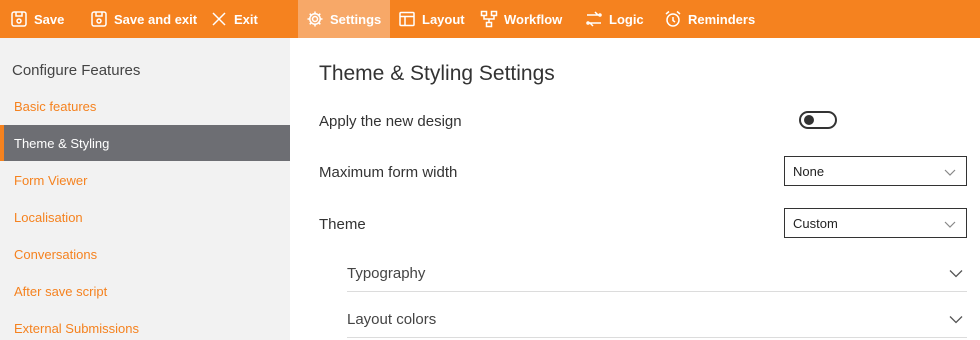 The image size is (980, 340). Describe the element at coordinates (437, 73) in the screenshot. I see `page-title: Theme & Styling Settings` at that location.